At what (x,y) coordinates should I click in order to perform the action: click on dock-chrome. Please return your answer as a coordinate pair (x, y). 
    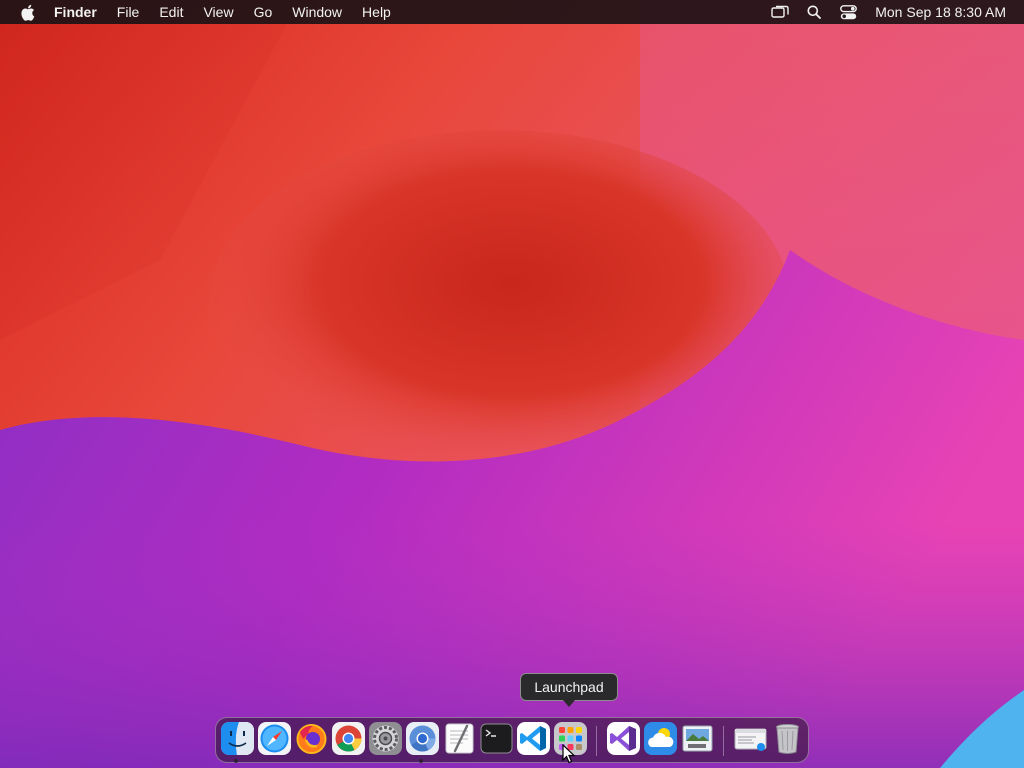
    Looking at the image, I should click on (348, 738).